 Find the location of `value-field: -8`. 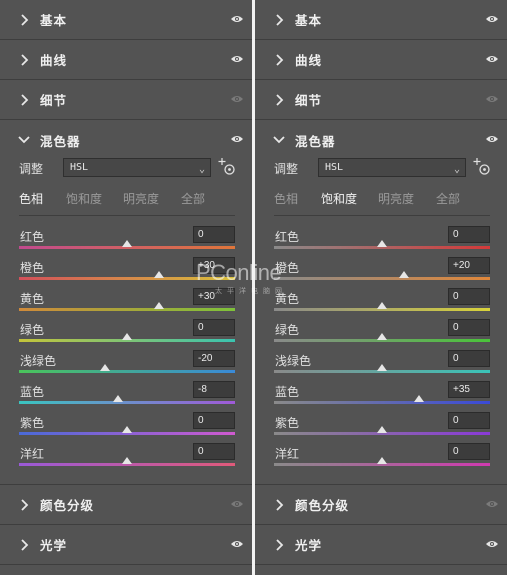

value-field: -8 is located at coordinates (214, 389).